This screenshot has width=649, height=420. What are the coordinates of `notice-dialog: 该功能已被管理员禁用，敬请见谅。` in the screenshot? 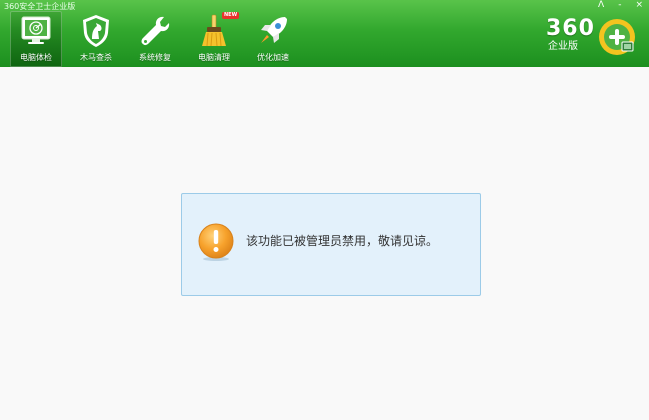 It's located at (331, 244).